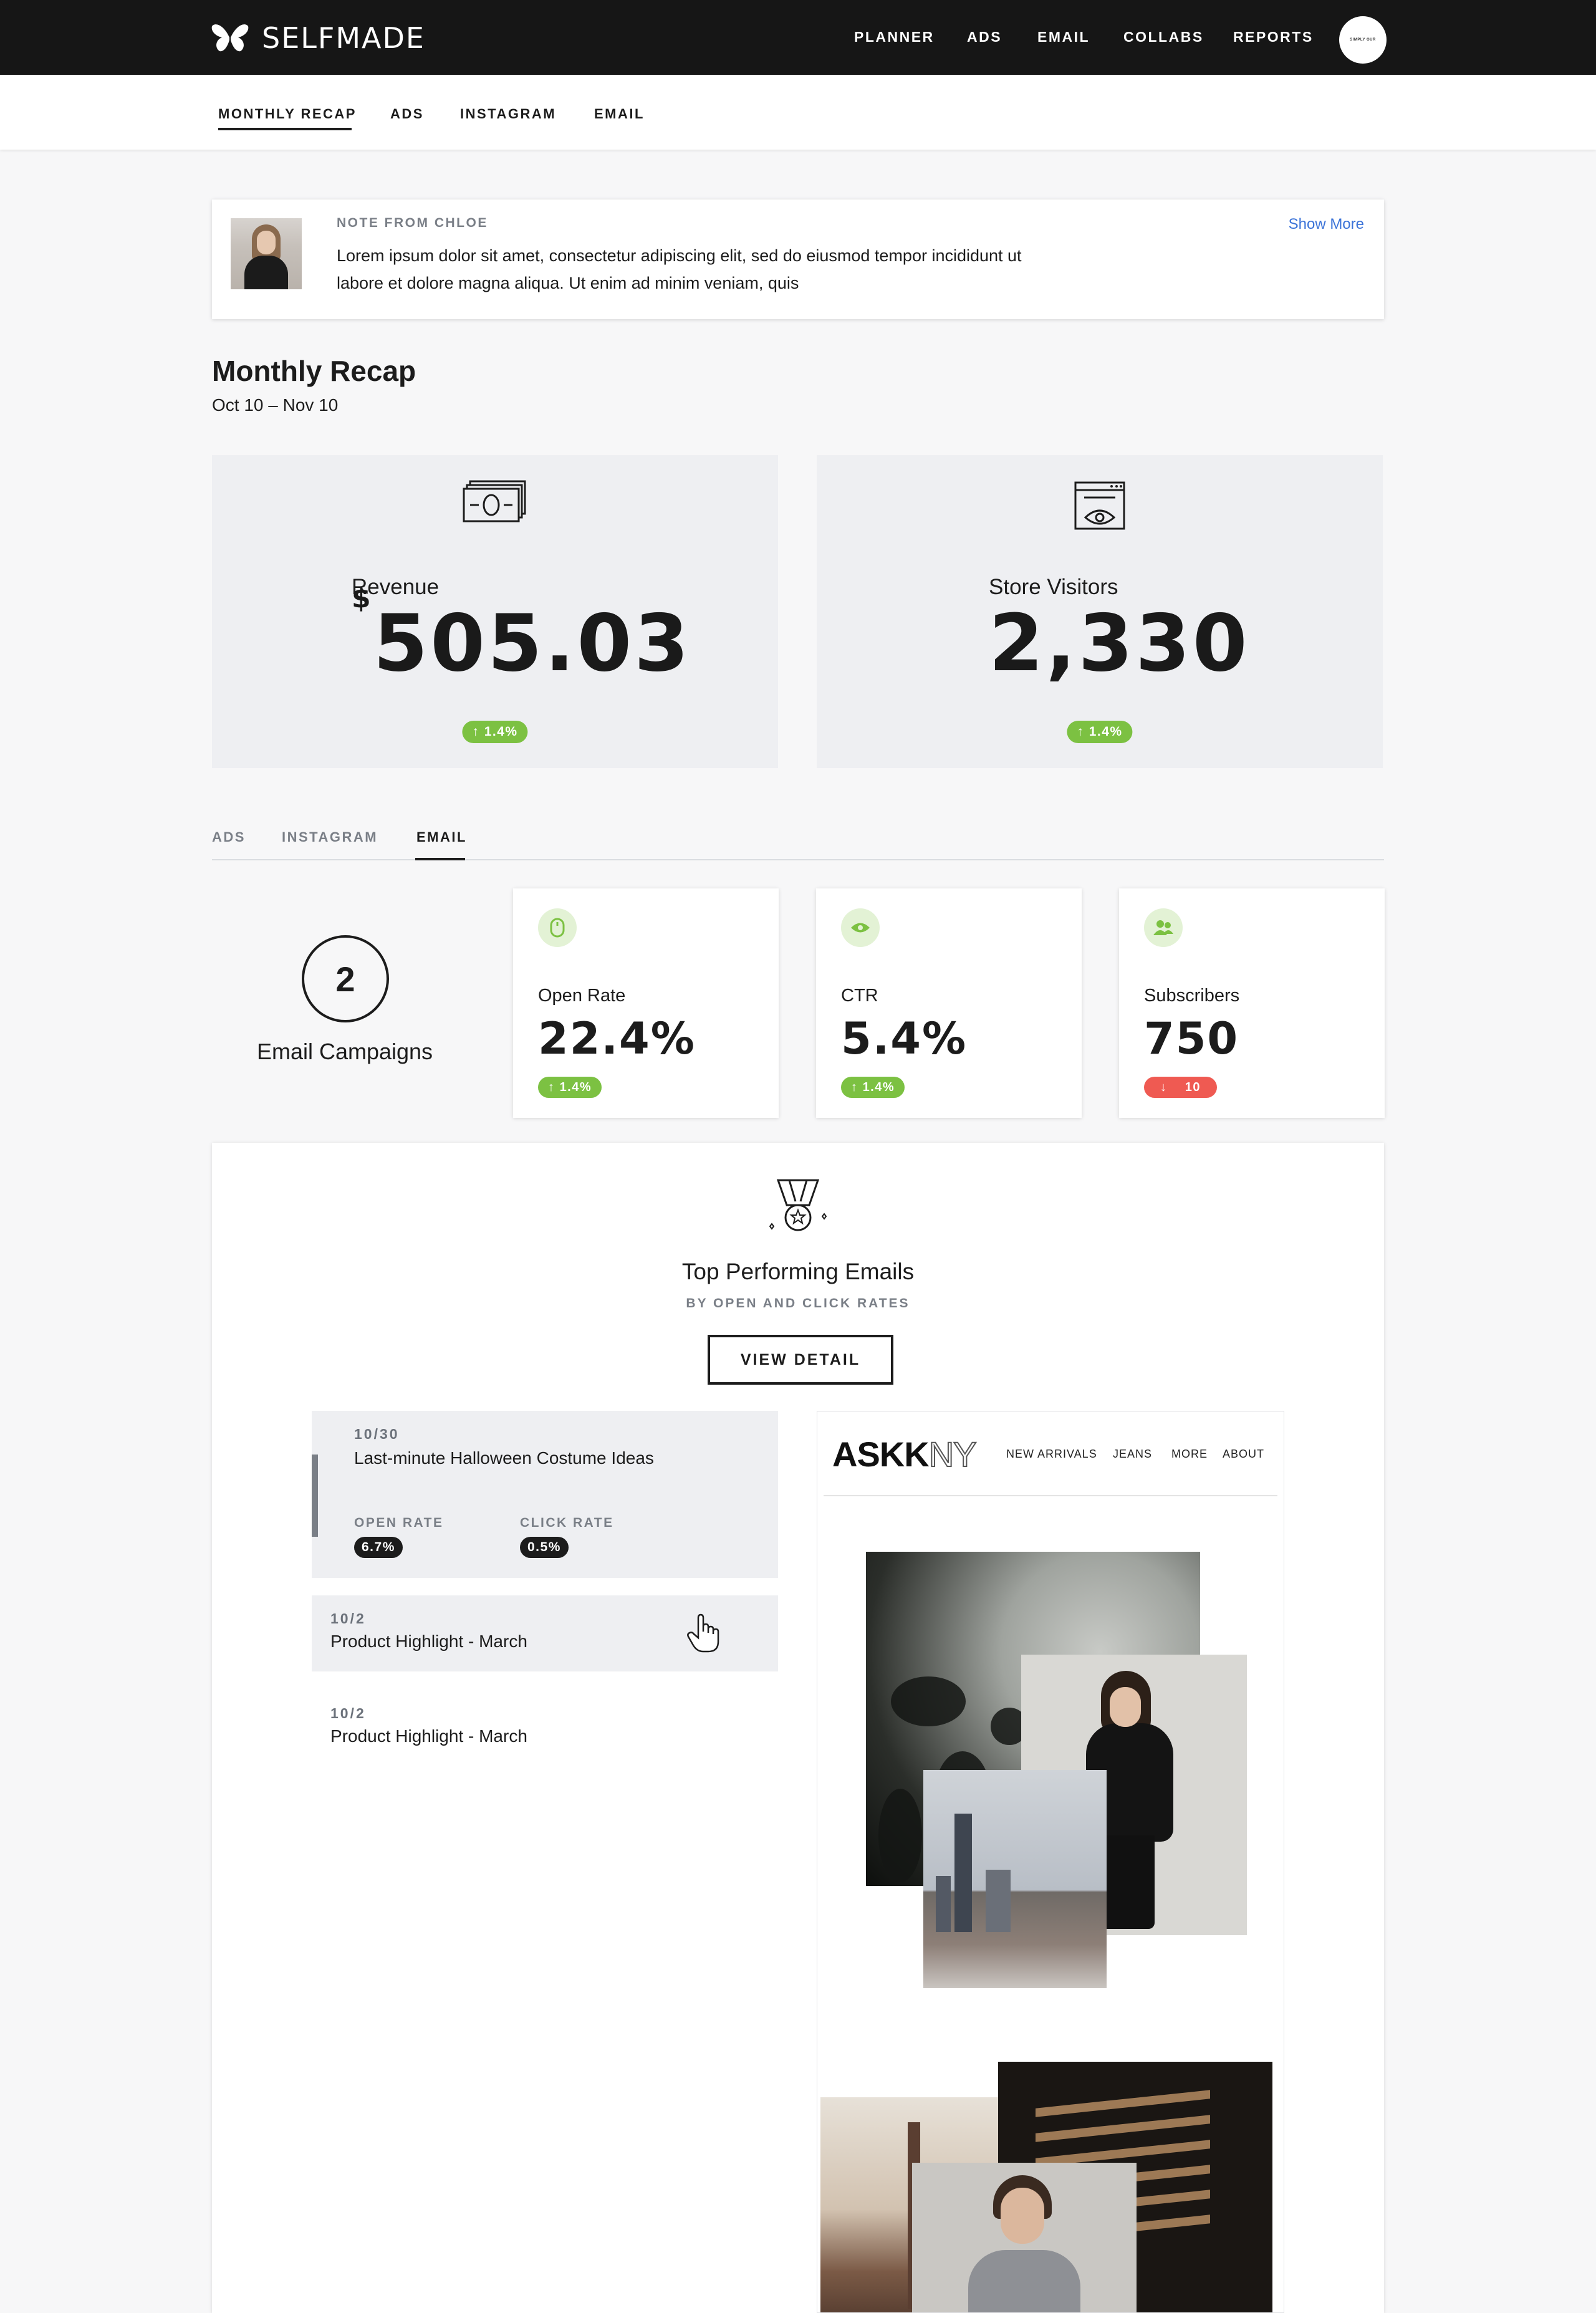  Describe the element at coordinates (800, 1360) in the screenshot. I see `view-detail-button: VIEW DETAIL` at that location.